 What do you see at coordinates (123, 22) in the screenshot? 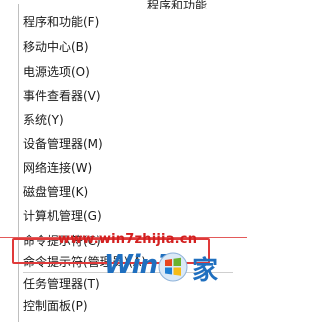
I see `menu-item-programs-features: 程序和功能(F)` at bounding box center [123, 22].